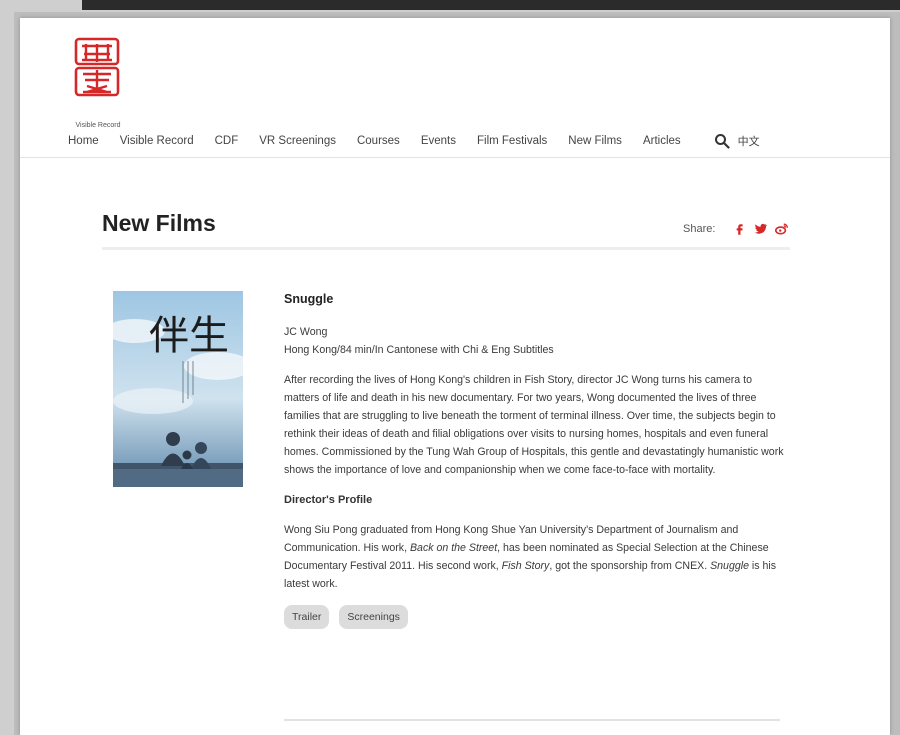 This screenshot has height=735, width=900. I want to click on profile-text-3: , got the sponsorship from CNEX., so click(630, 566).